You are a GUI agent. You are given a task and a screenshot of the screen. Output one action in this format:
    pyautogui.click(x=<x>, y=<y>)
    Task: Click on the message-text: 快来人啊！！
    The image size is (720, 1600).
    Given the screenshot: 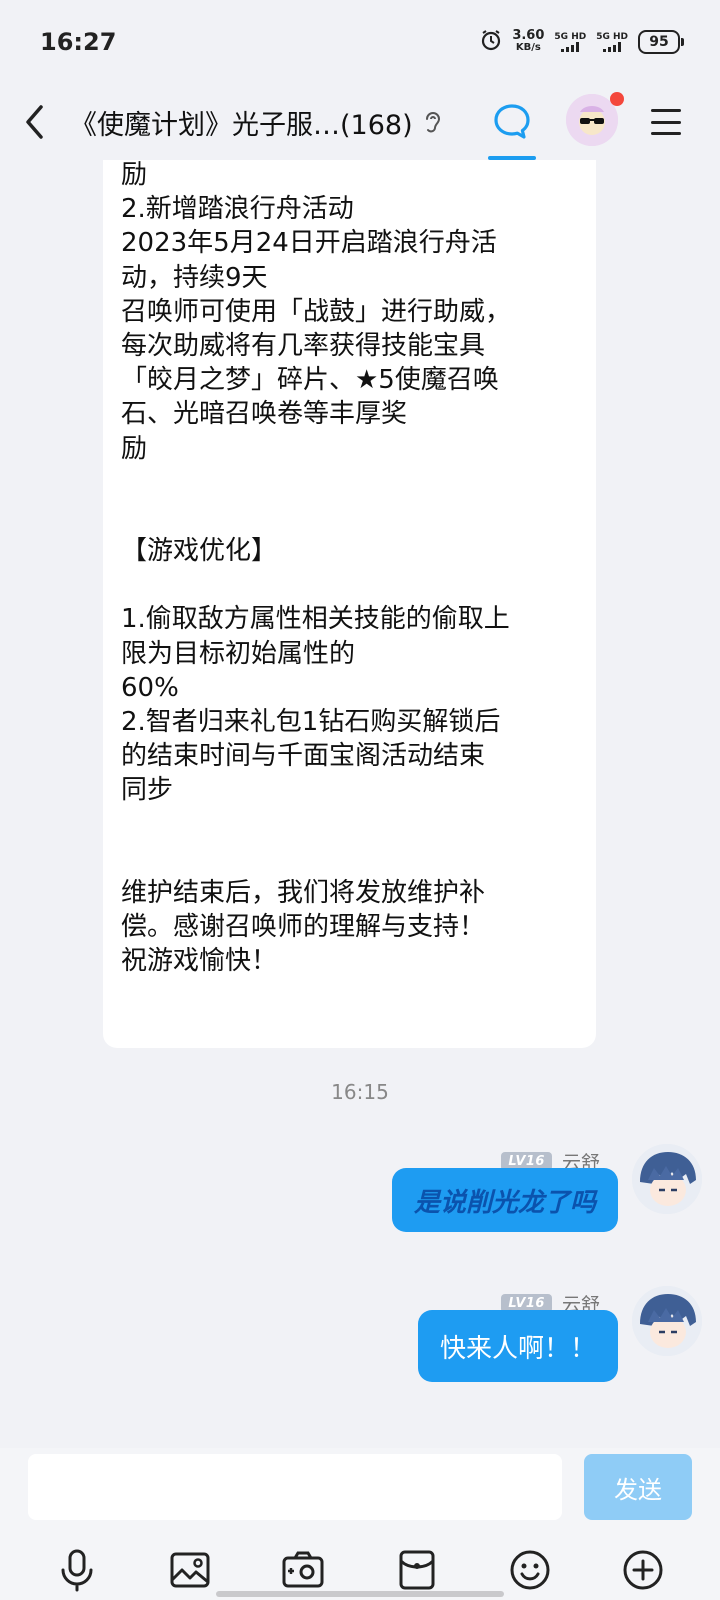 What is the action you would take?
    pyautogui.click(x=517, y=1348)
    